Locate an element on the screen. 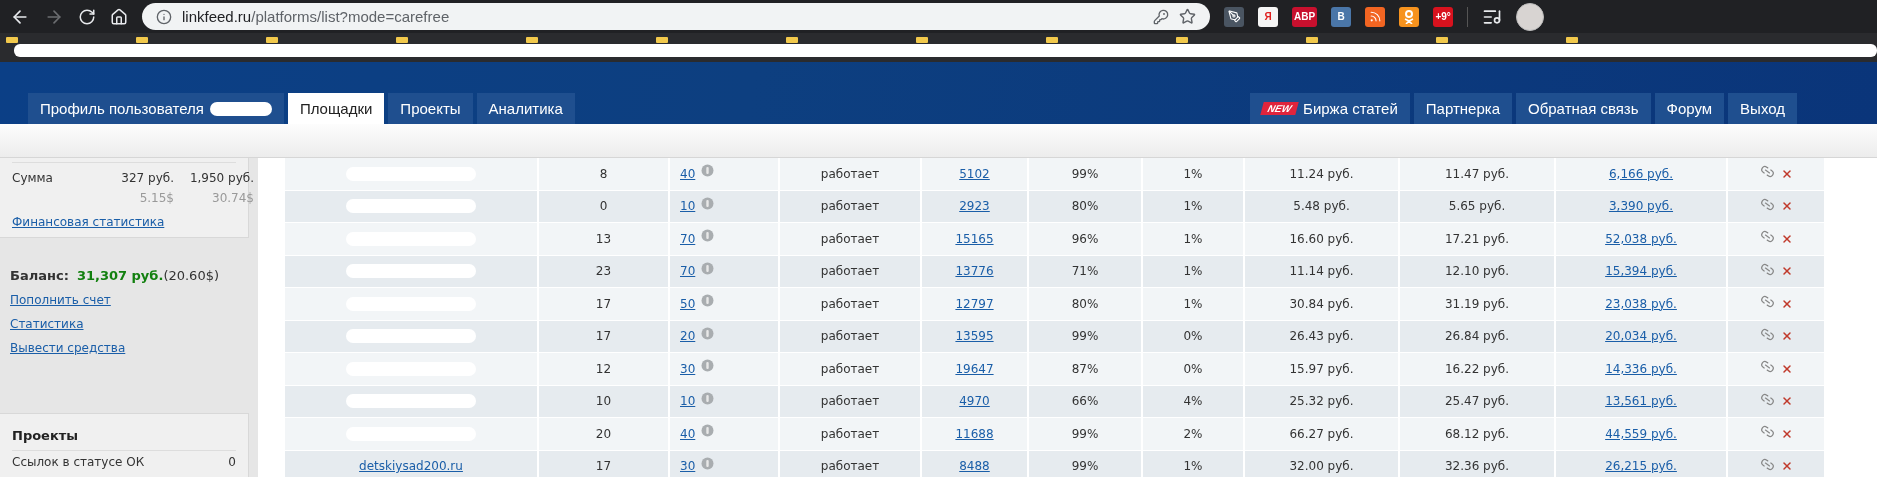 Image resolution: width=1877 pixels, height=477 pixels. weather-extension-button: +9° is located at coordinates (1443, 16).